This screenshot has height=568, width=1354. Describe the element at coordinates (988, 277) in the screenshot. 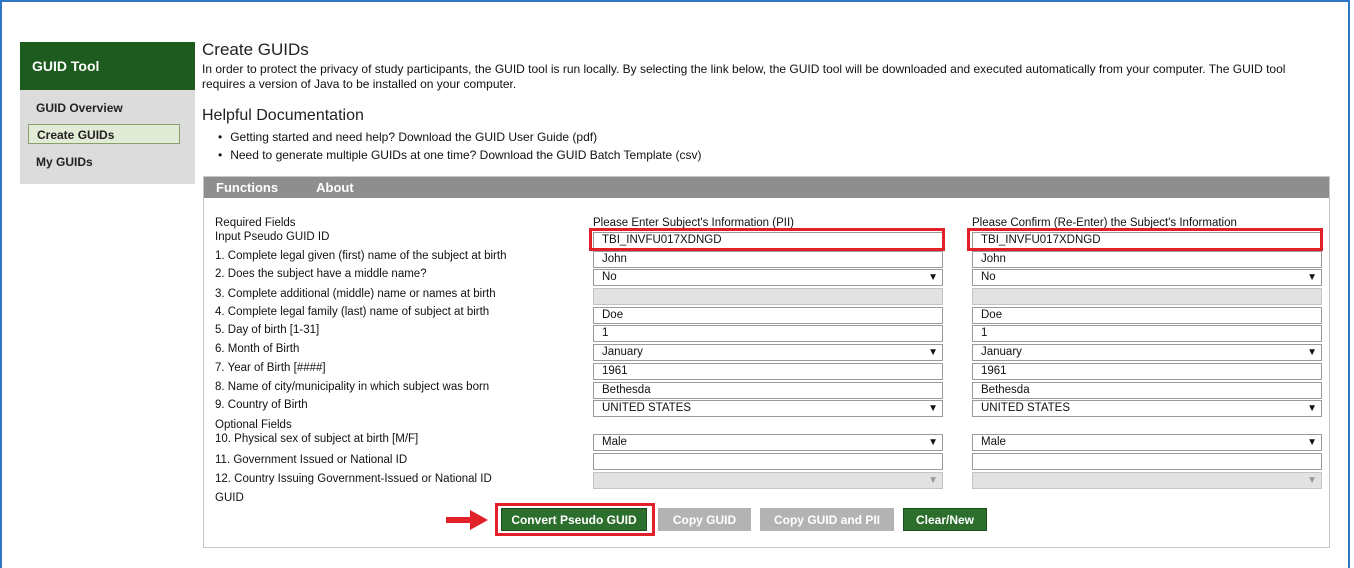

I see `confirm-middle-name-value: No` at that location.